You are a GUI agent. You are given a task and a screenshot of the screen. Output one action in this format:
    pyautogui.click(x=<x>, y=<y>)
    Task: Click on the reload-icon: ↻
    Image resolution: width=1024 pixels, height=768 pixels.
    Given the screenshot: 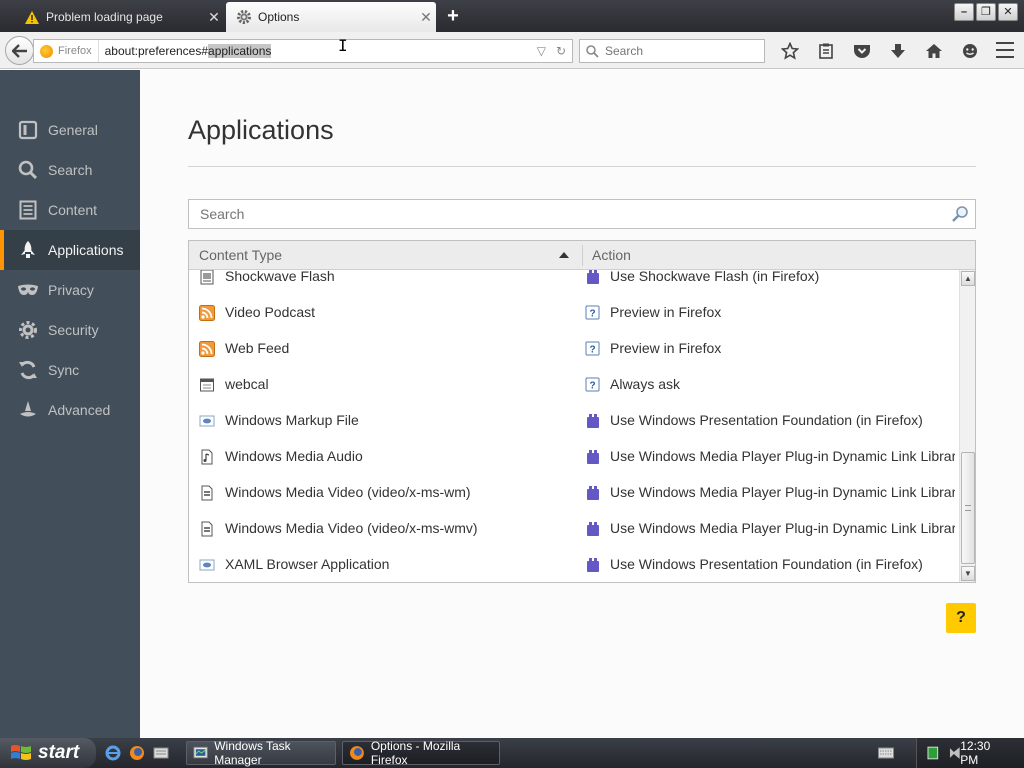 What is the action you would take?
    pyautogui.click(x=561, y=51)
    